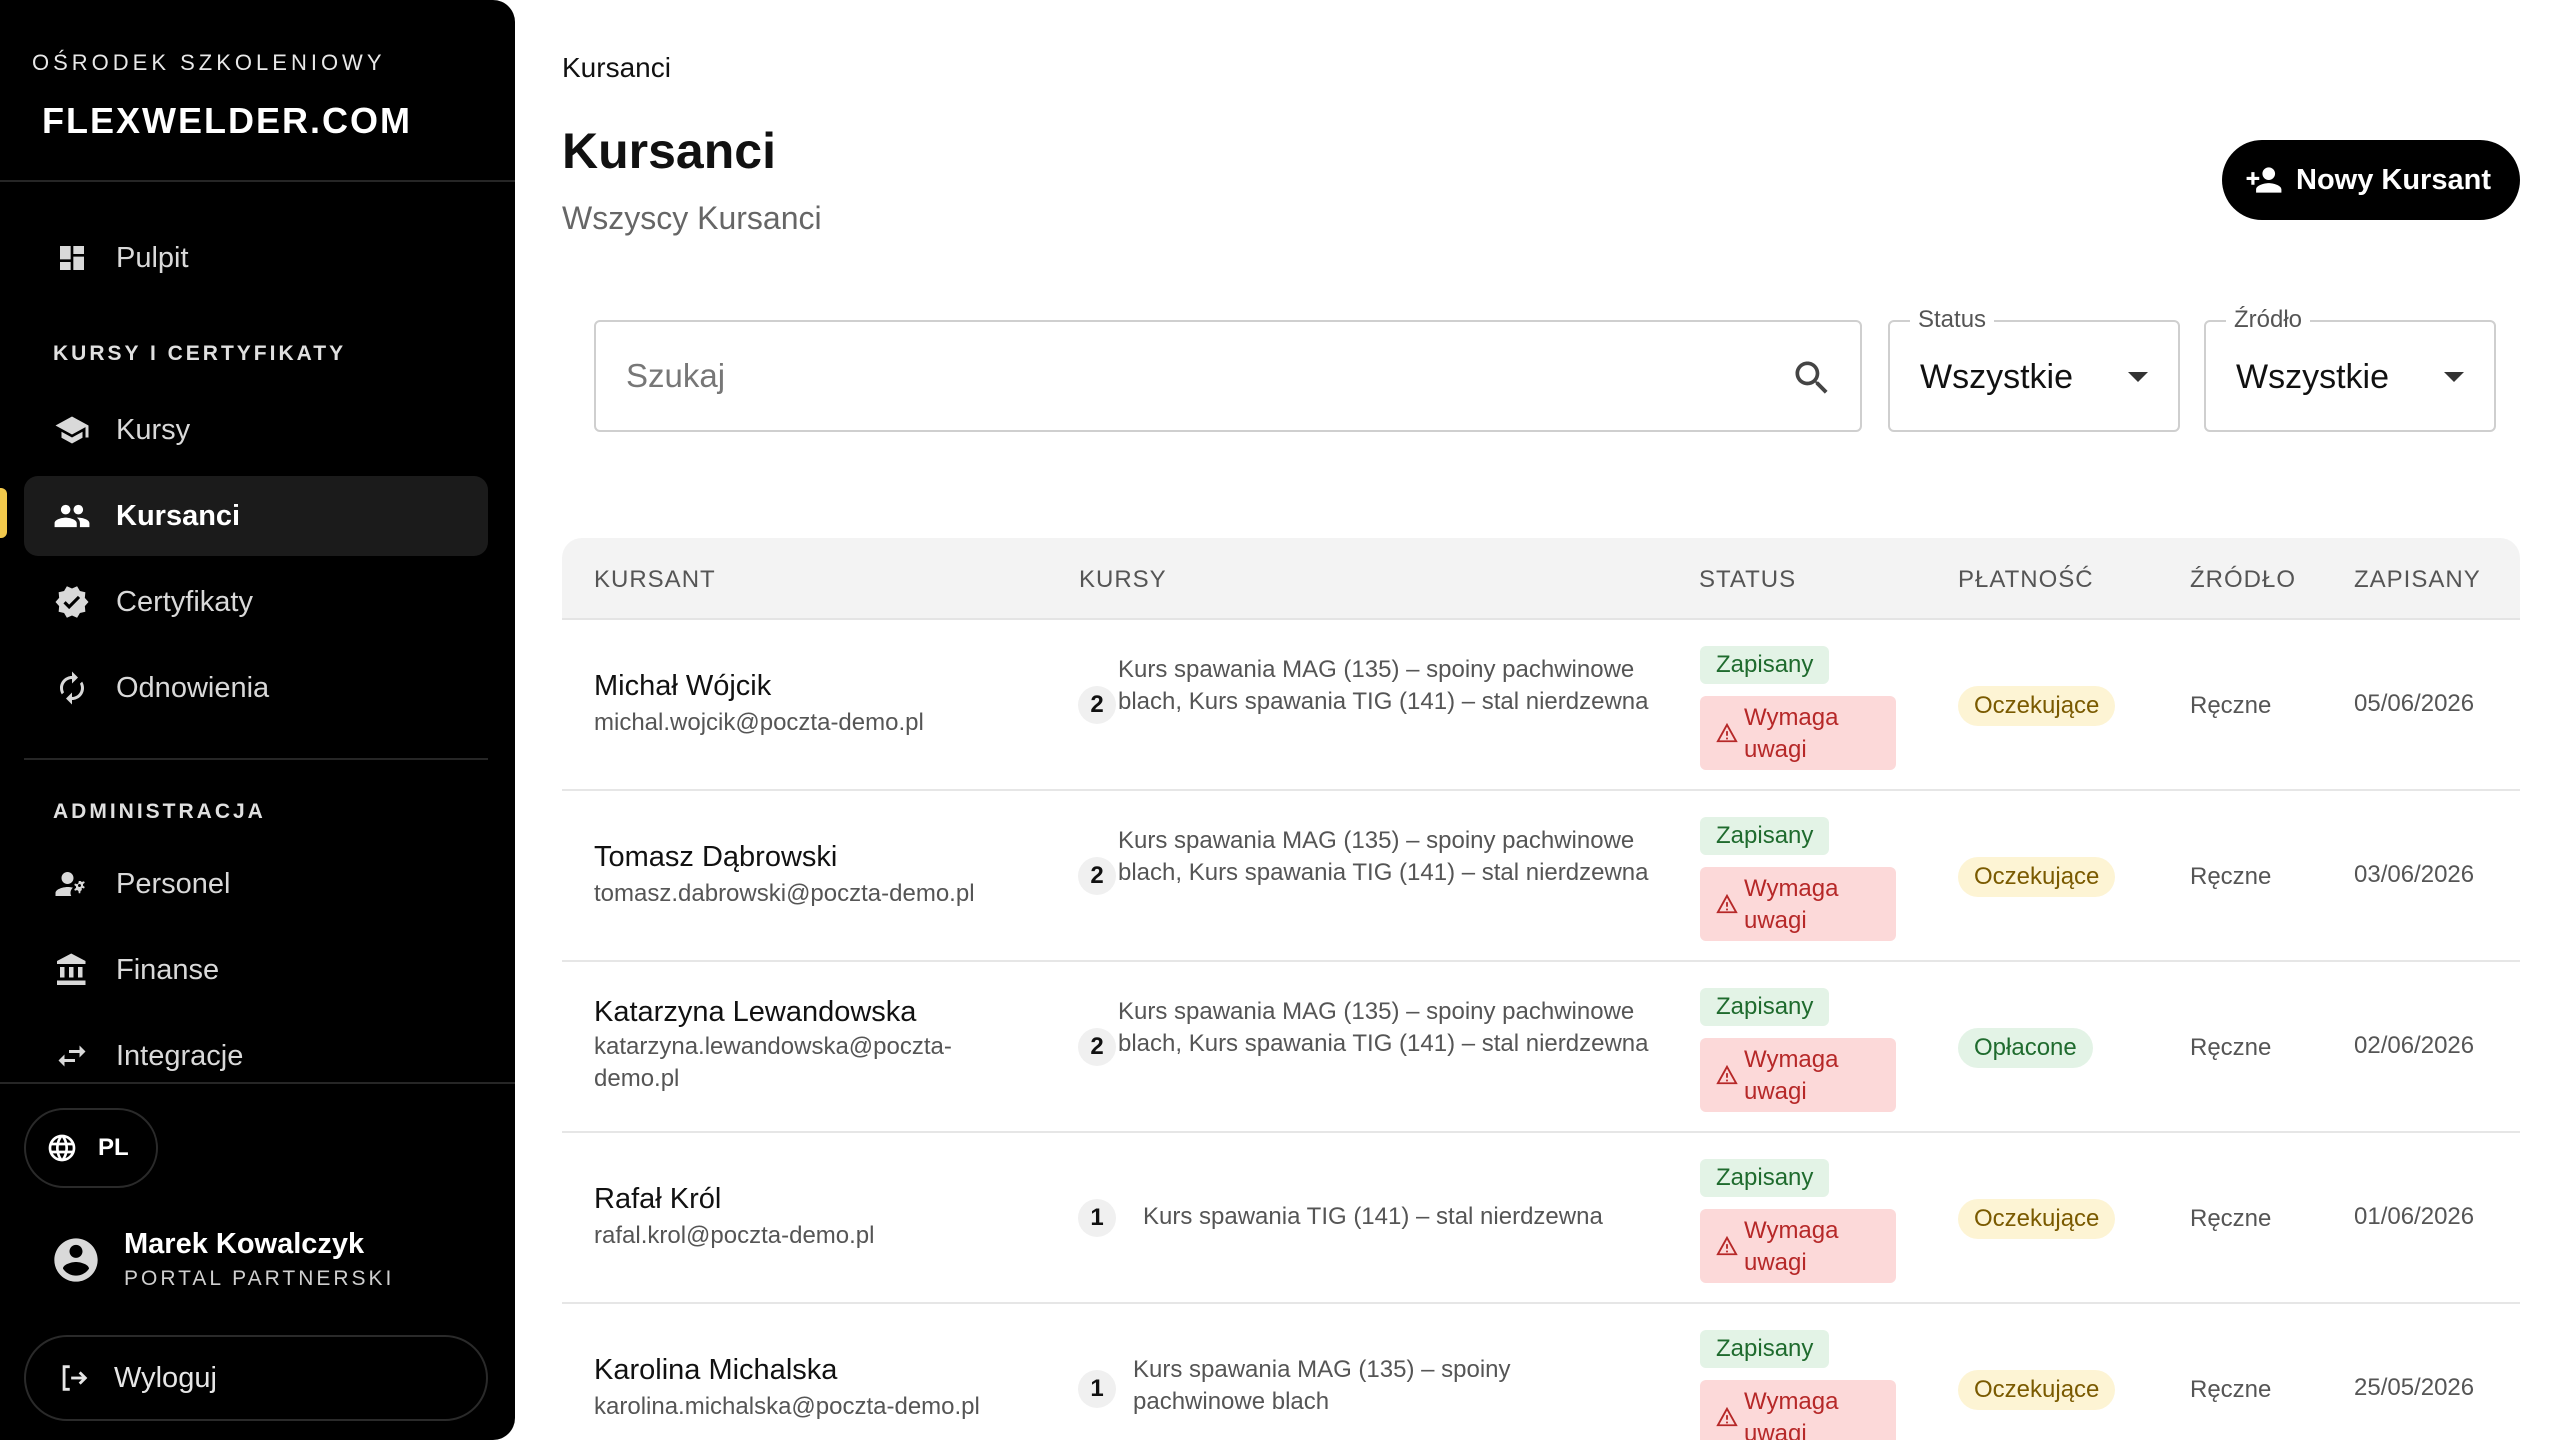 Image resolution: width=2560 pixels, height=1440 pixels. What do you see at coordinates (91, 1148) in the screenshot?
I see `language-switcher: PL` at bounding box center [91, 1148].